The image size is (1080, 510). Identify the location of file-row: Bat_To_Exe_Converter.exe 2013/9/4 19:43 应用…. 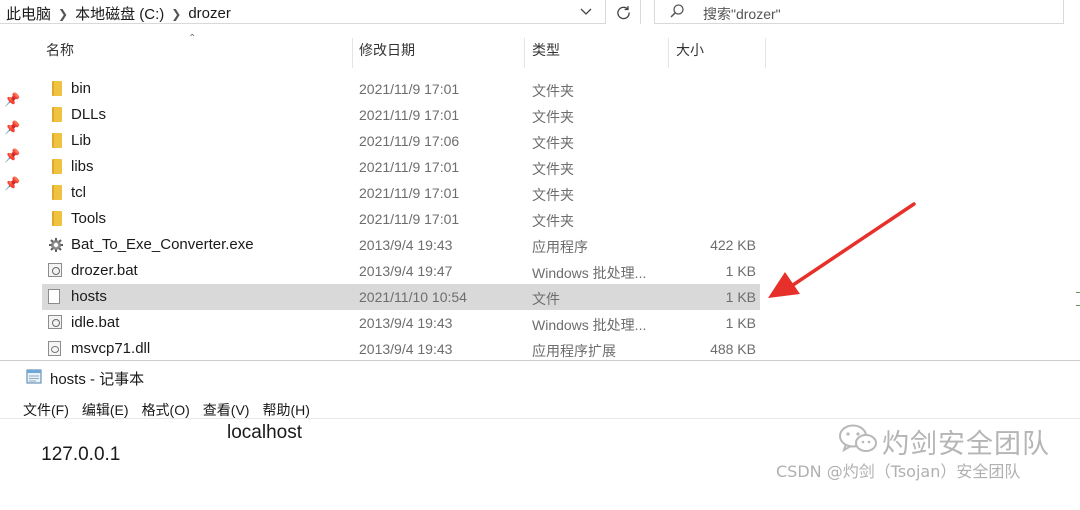
(401, 245).